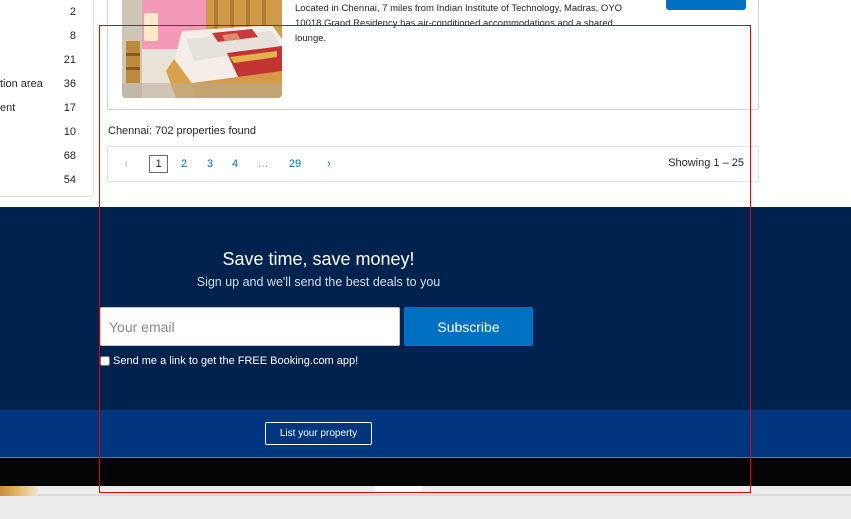 The height and width of the screenshot is (519, 851). Describe the element at coordinates (72, 12) in the screenshot. I see `filter-count: 2` at that location.